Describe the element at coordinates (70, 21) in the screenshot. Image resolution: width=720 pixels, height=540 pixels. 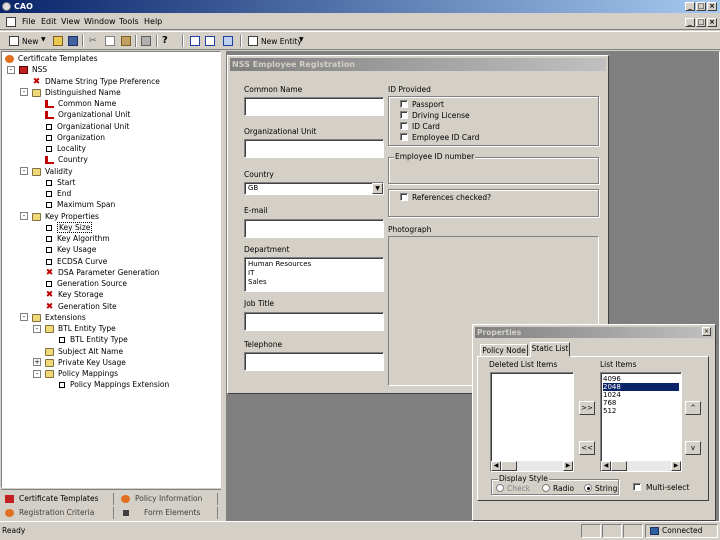
I see `menu-view: View` at that location.